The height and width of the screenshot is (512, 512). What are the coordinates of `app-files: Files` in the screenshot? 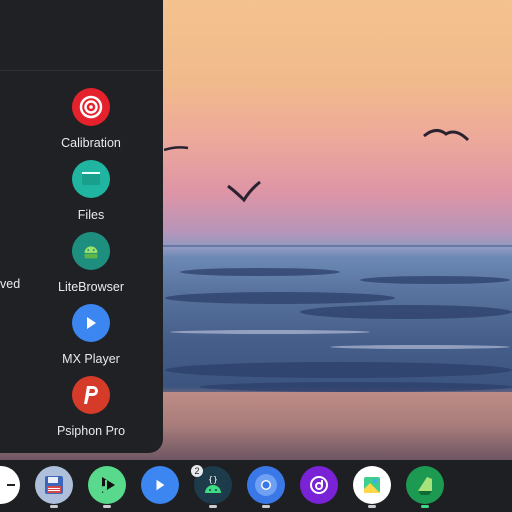 It's located at (91, 191).